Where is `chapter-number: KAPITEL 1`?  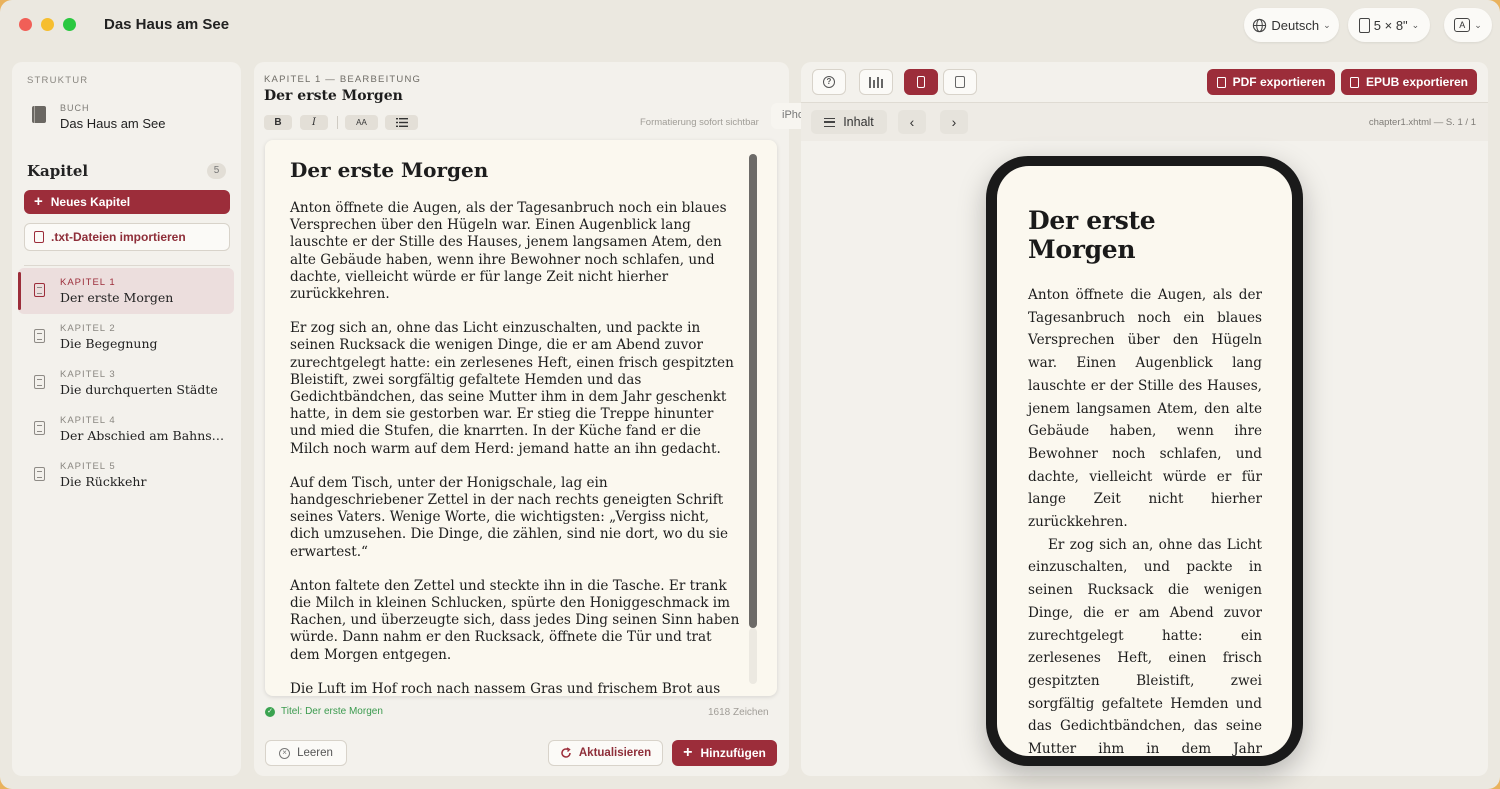
chapter-number: KAPITEL 1 is located at coordinates (88, 282).